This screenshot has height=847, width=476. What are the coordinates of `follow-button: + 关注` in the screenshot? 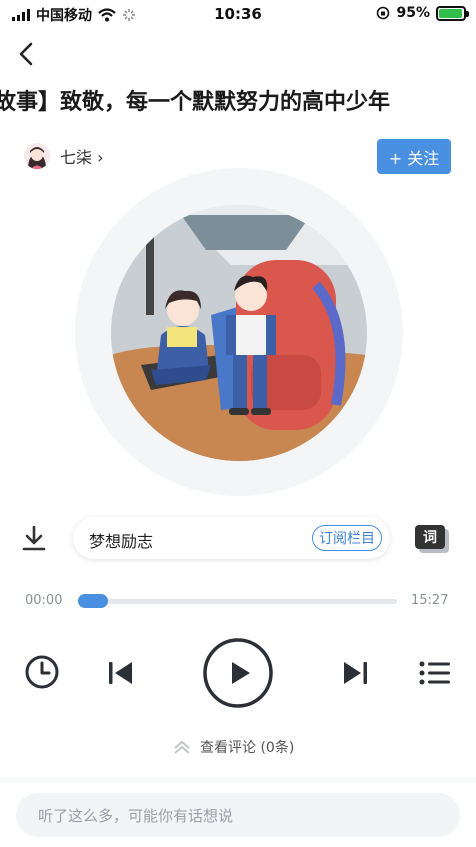 It's located at (414, 156).